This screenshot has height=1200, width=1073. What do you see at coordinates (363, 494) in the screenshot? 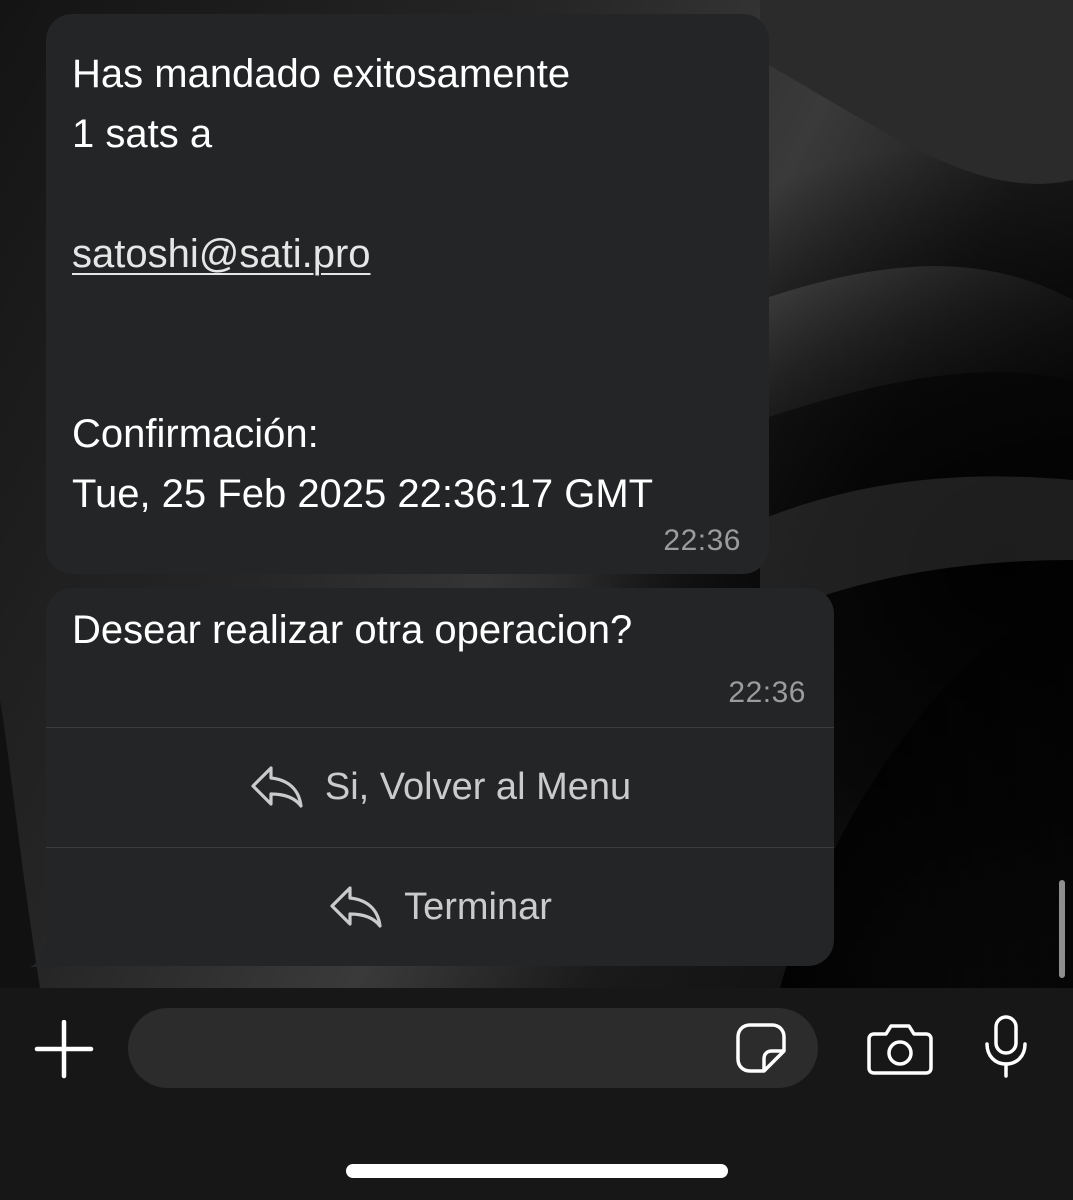
I see `message-line: Tue, 25 Feb 2025 22:36:17 GMT` at bounding box center [363, 494].